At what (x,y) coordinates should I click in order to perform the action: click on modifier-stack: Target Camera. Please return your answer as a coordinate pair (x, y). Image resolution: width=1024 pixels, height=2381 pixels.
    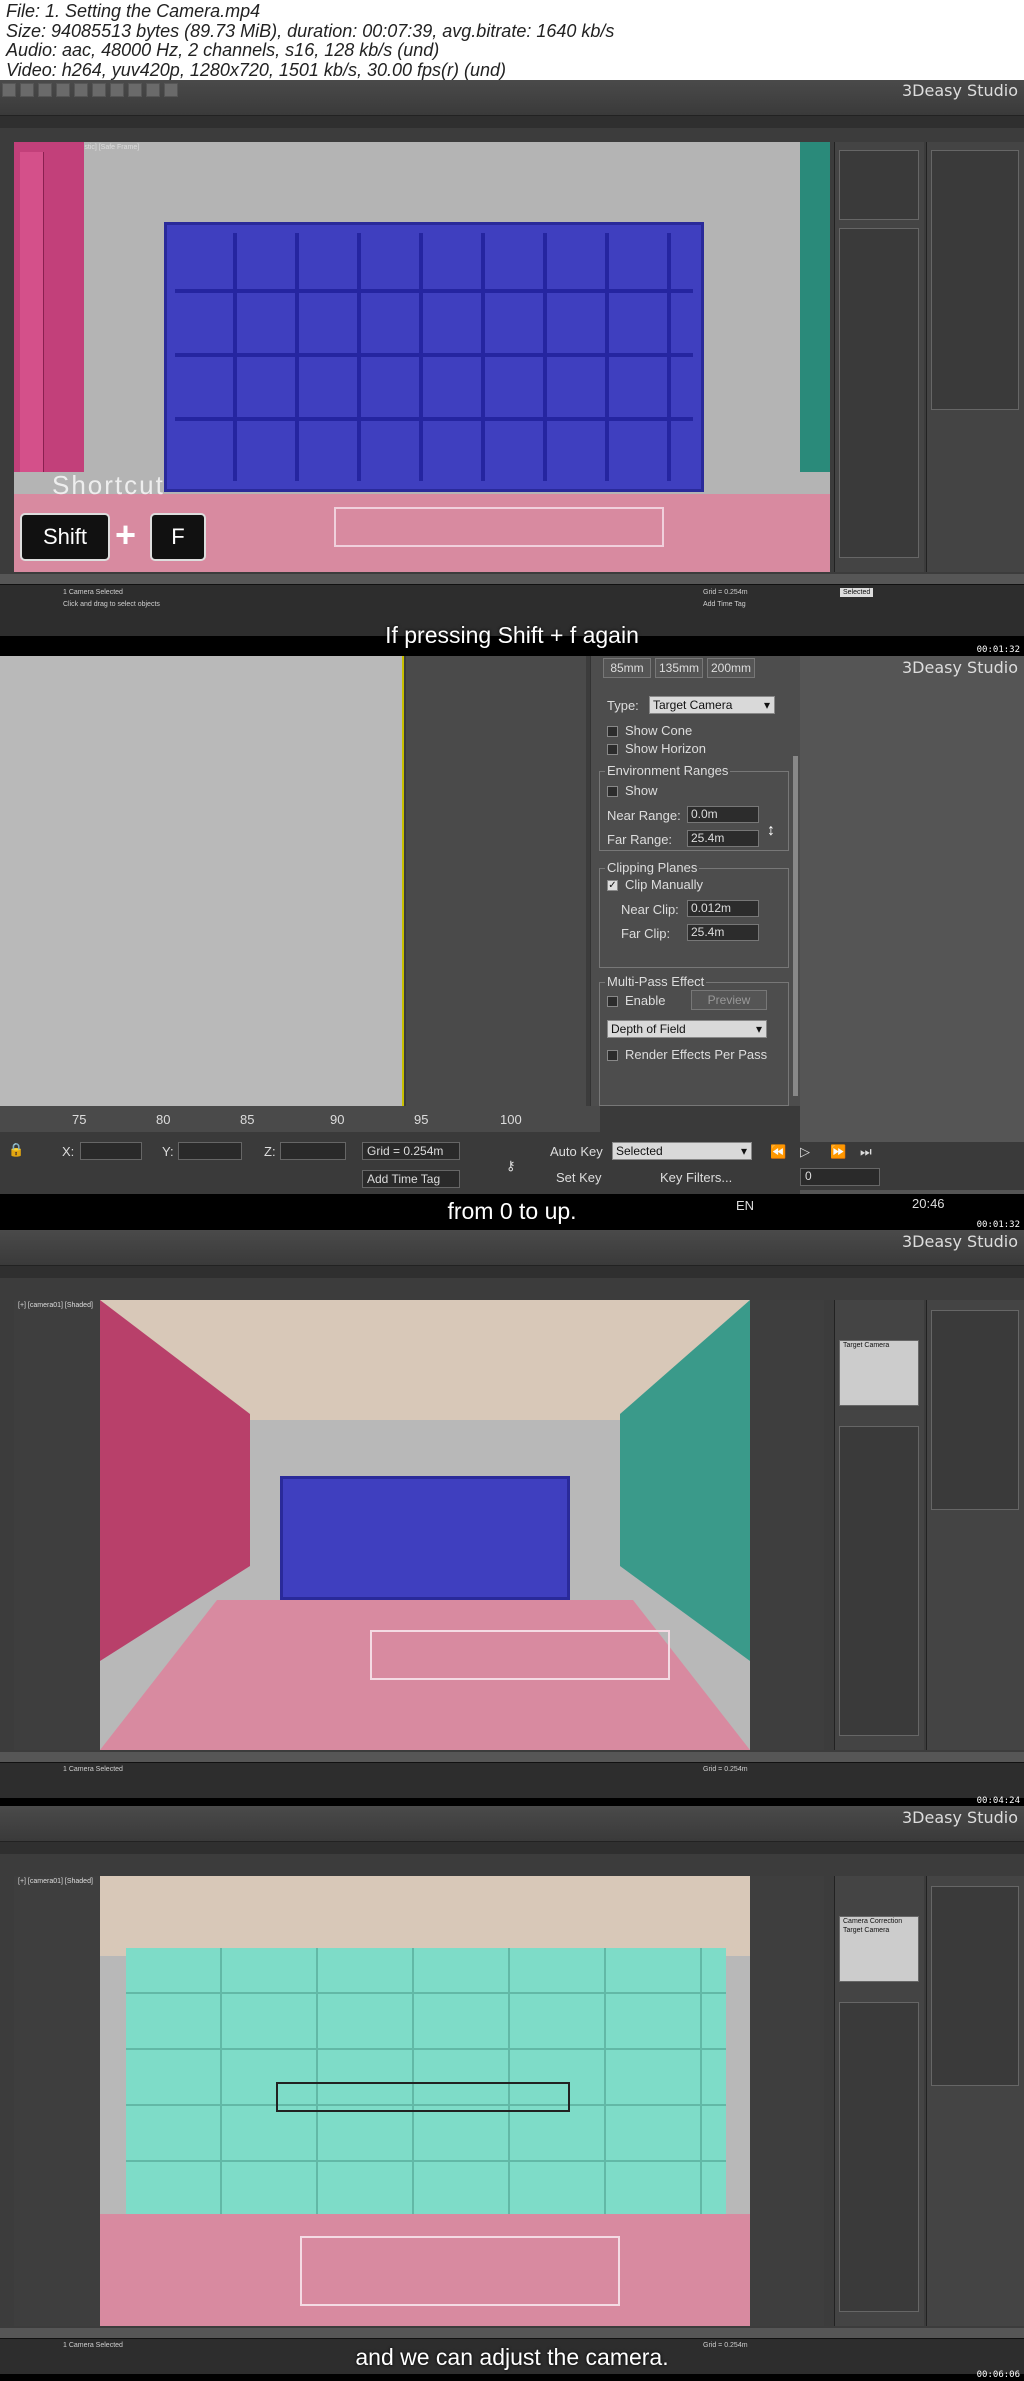
    Looking at the image, I should click on (879, 1373).